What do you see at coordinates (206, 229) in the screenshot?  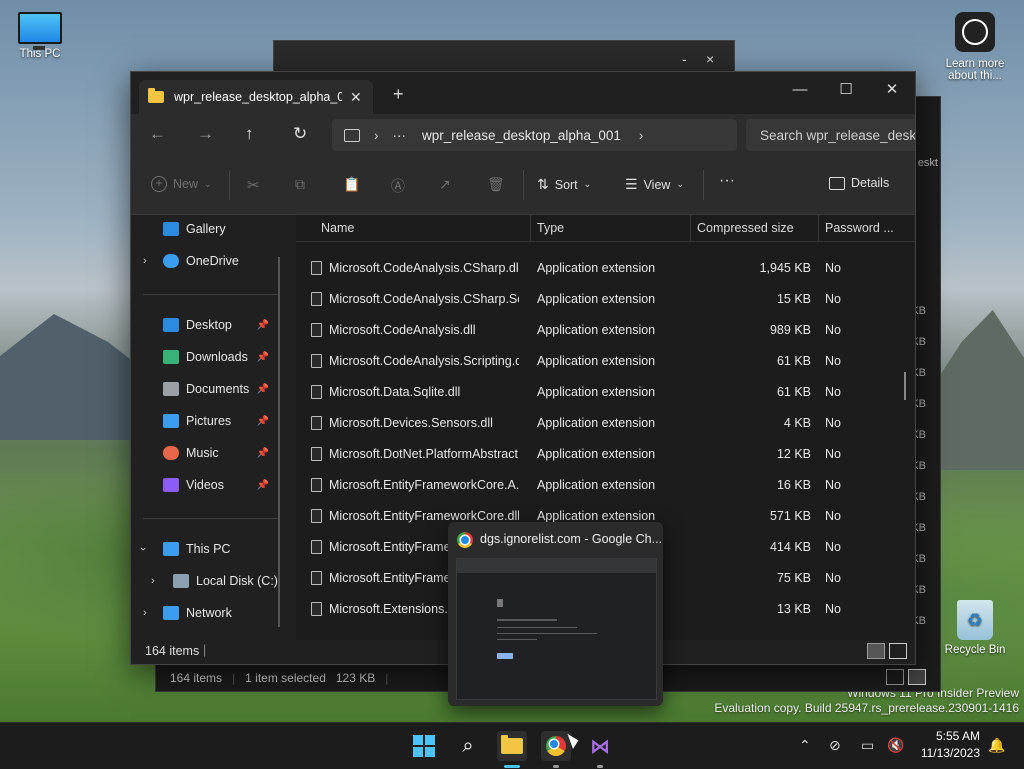 I see `sidebar-item-gallery: Gallery` at bounding box center [206, 229].